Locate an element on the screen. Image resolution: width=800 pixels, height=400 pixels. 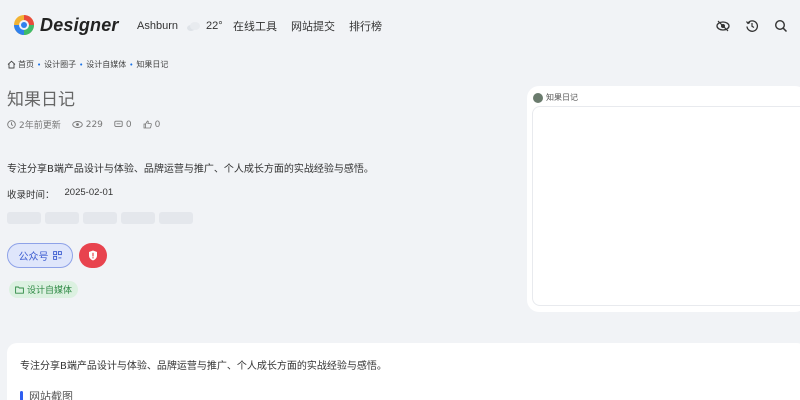
site-meta: 2年前更新 229 0 0 is located at coordinates (89, 124).